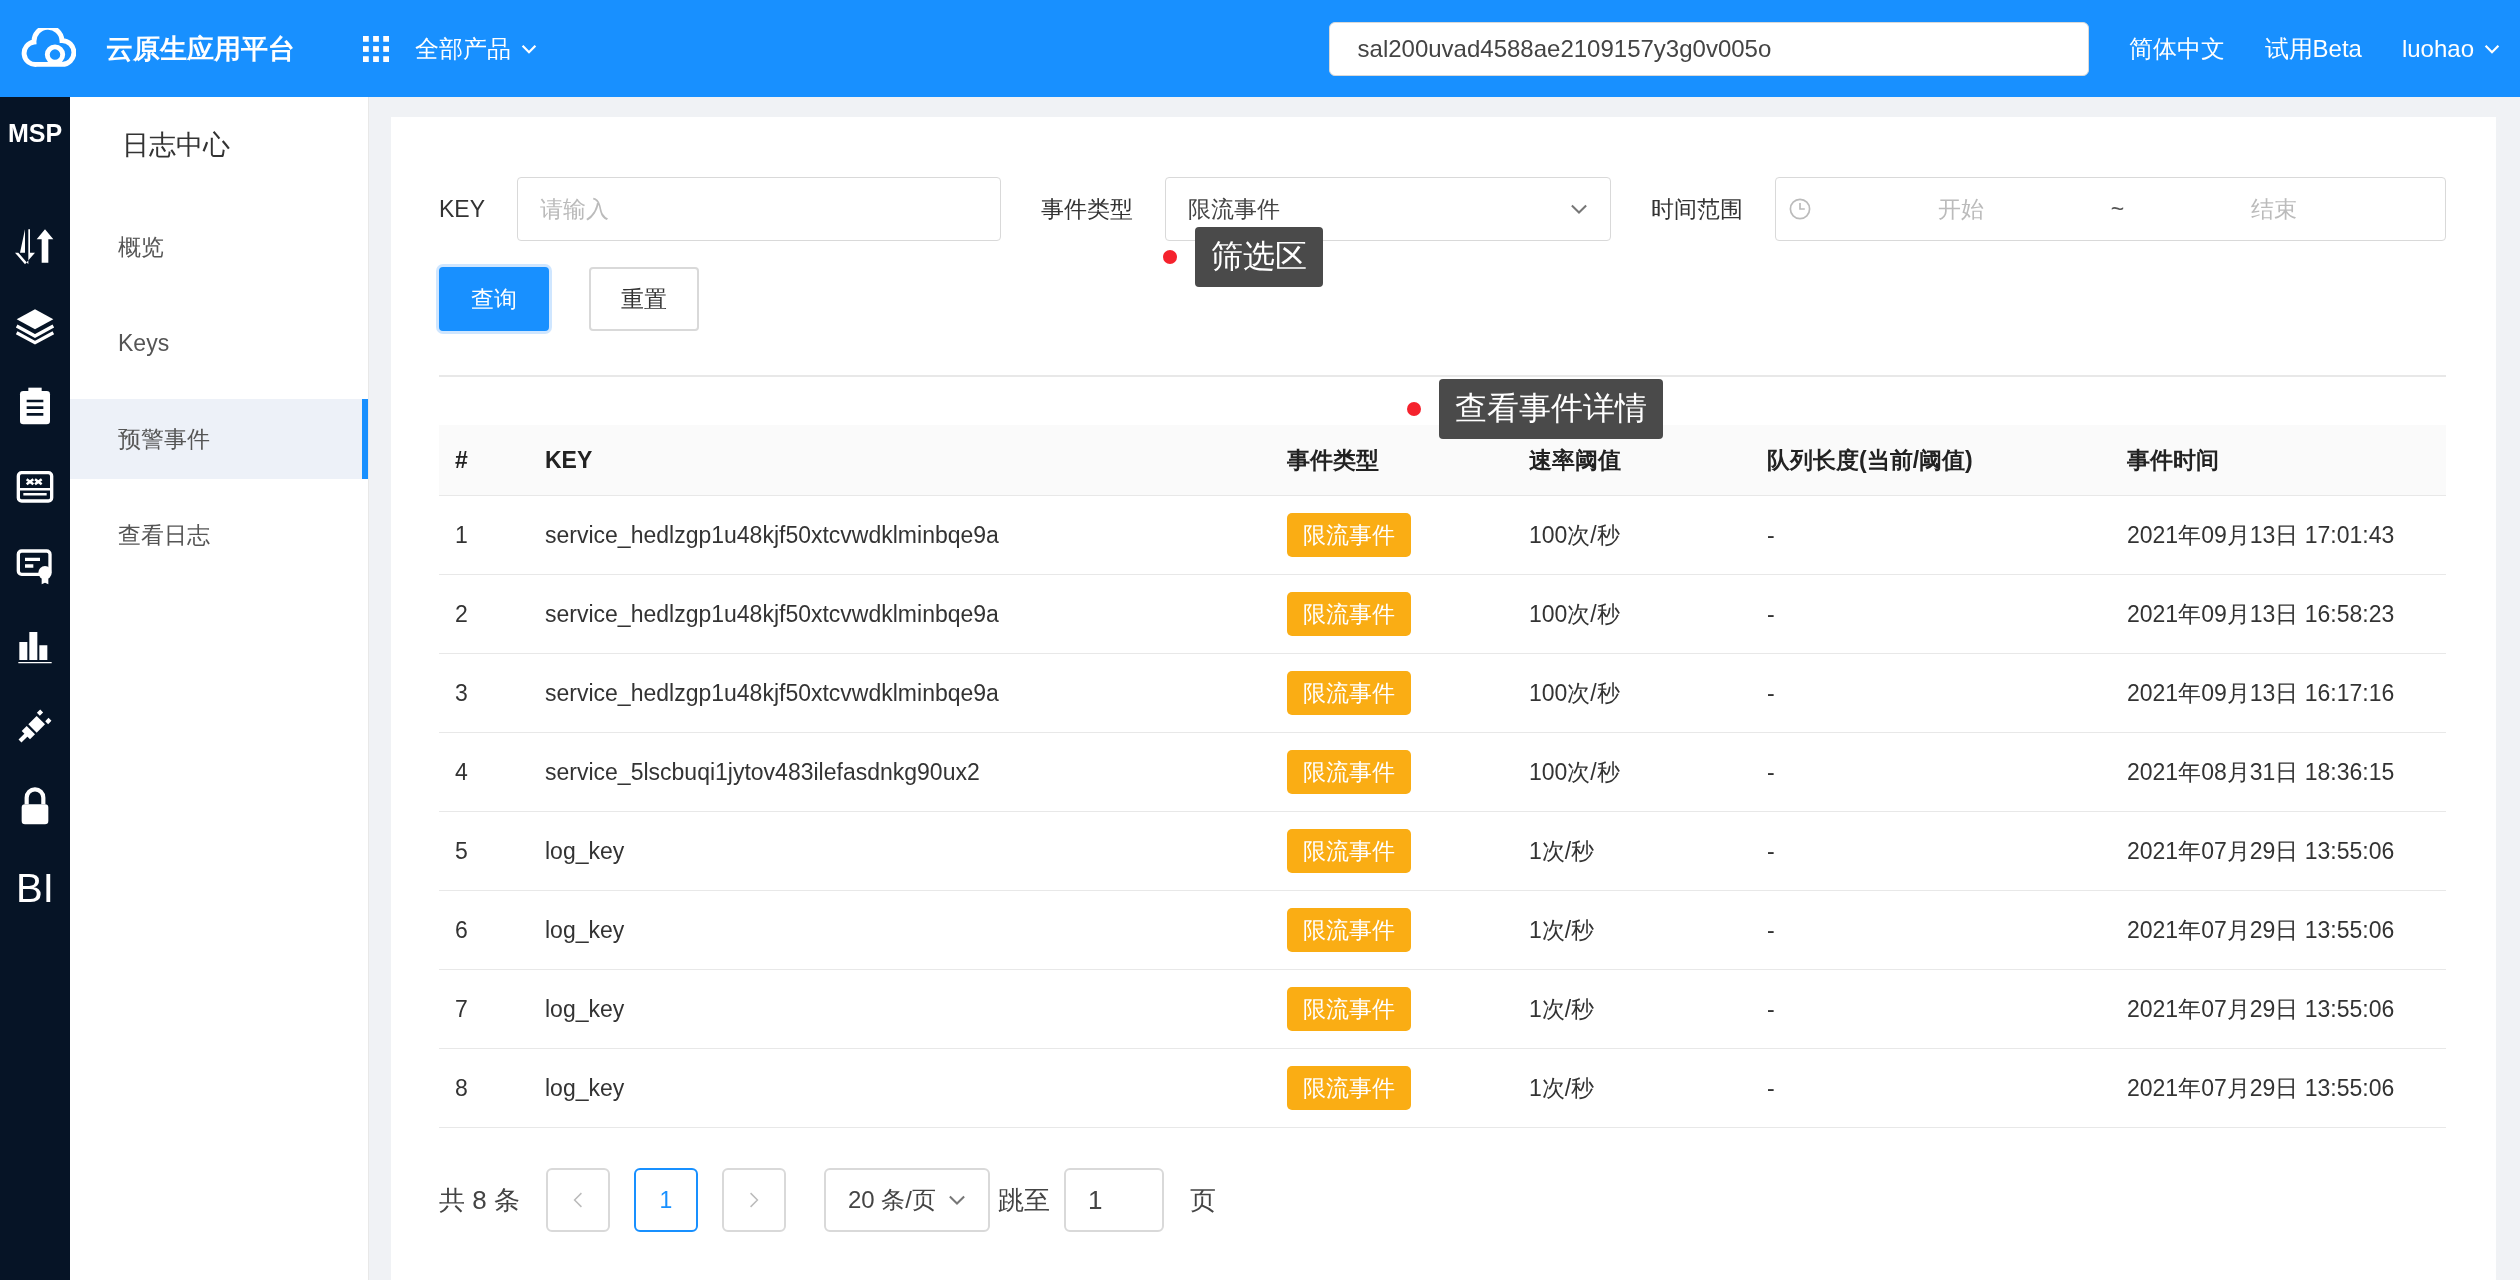 The width and height of the screenshot is (2520, 1280). Describe the element at coordinates (1870, 460) in the screenshot. I see `column-header: 队列长度(当前/阈值)` at that location.